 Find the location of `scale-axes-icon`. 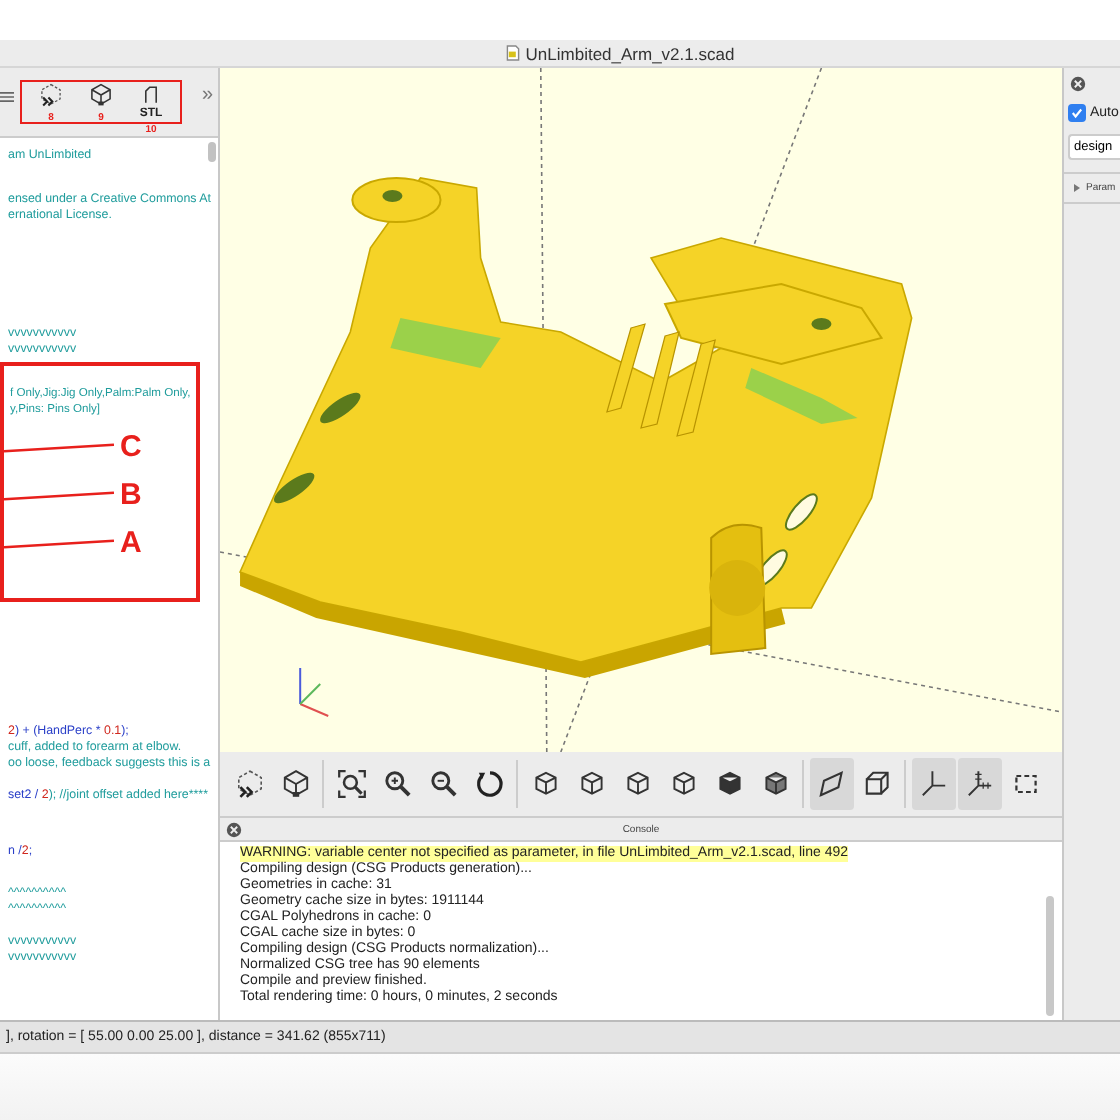

scale-axes-icon is located at coordinates (979, 784).